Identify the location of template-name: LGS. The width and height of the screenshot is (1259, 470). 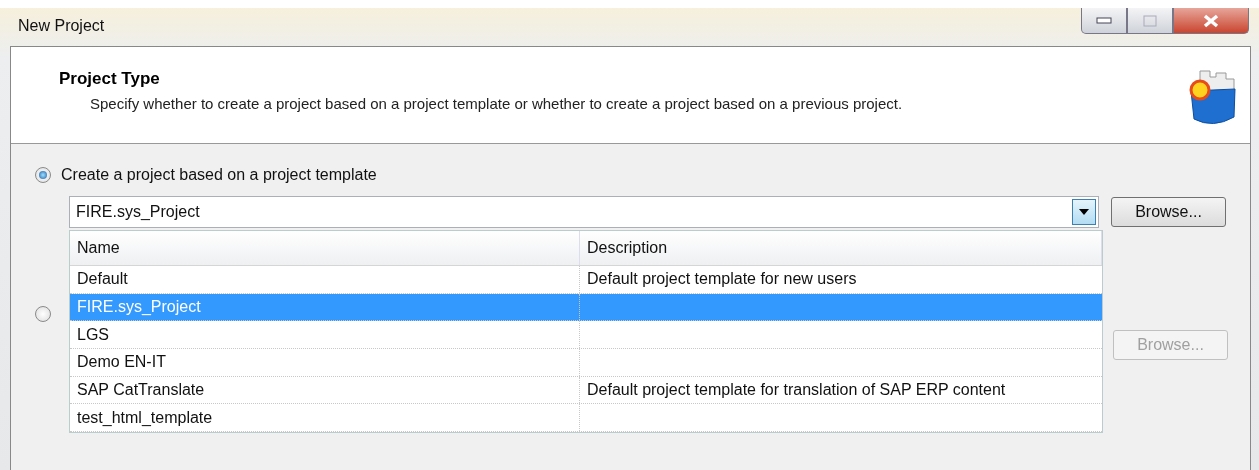
(93, 334).